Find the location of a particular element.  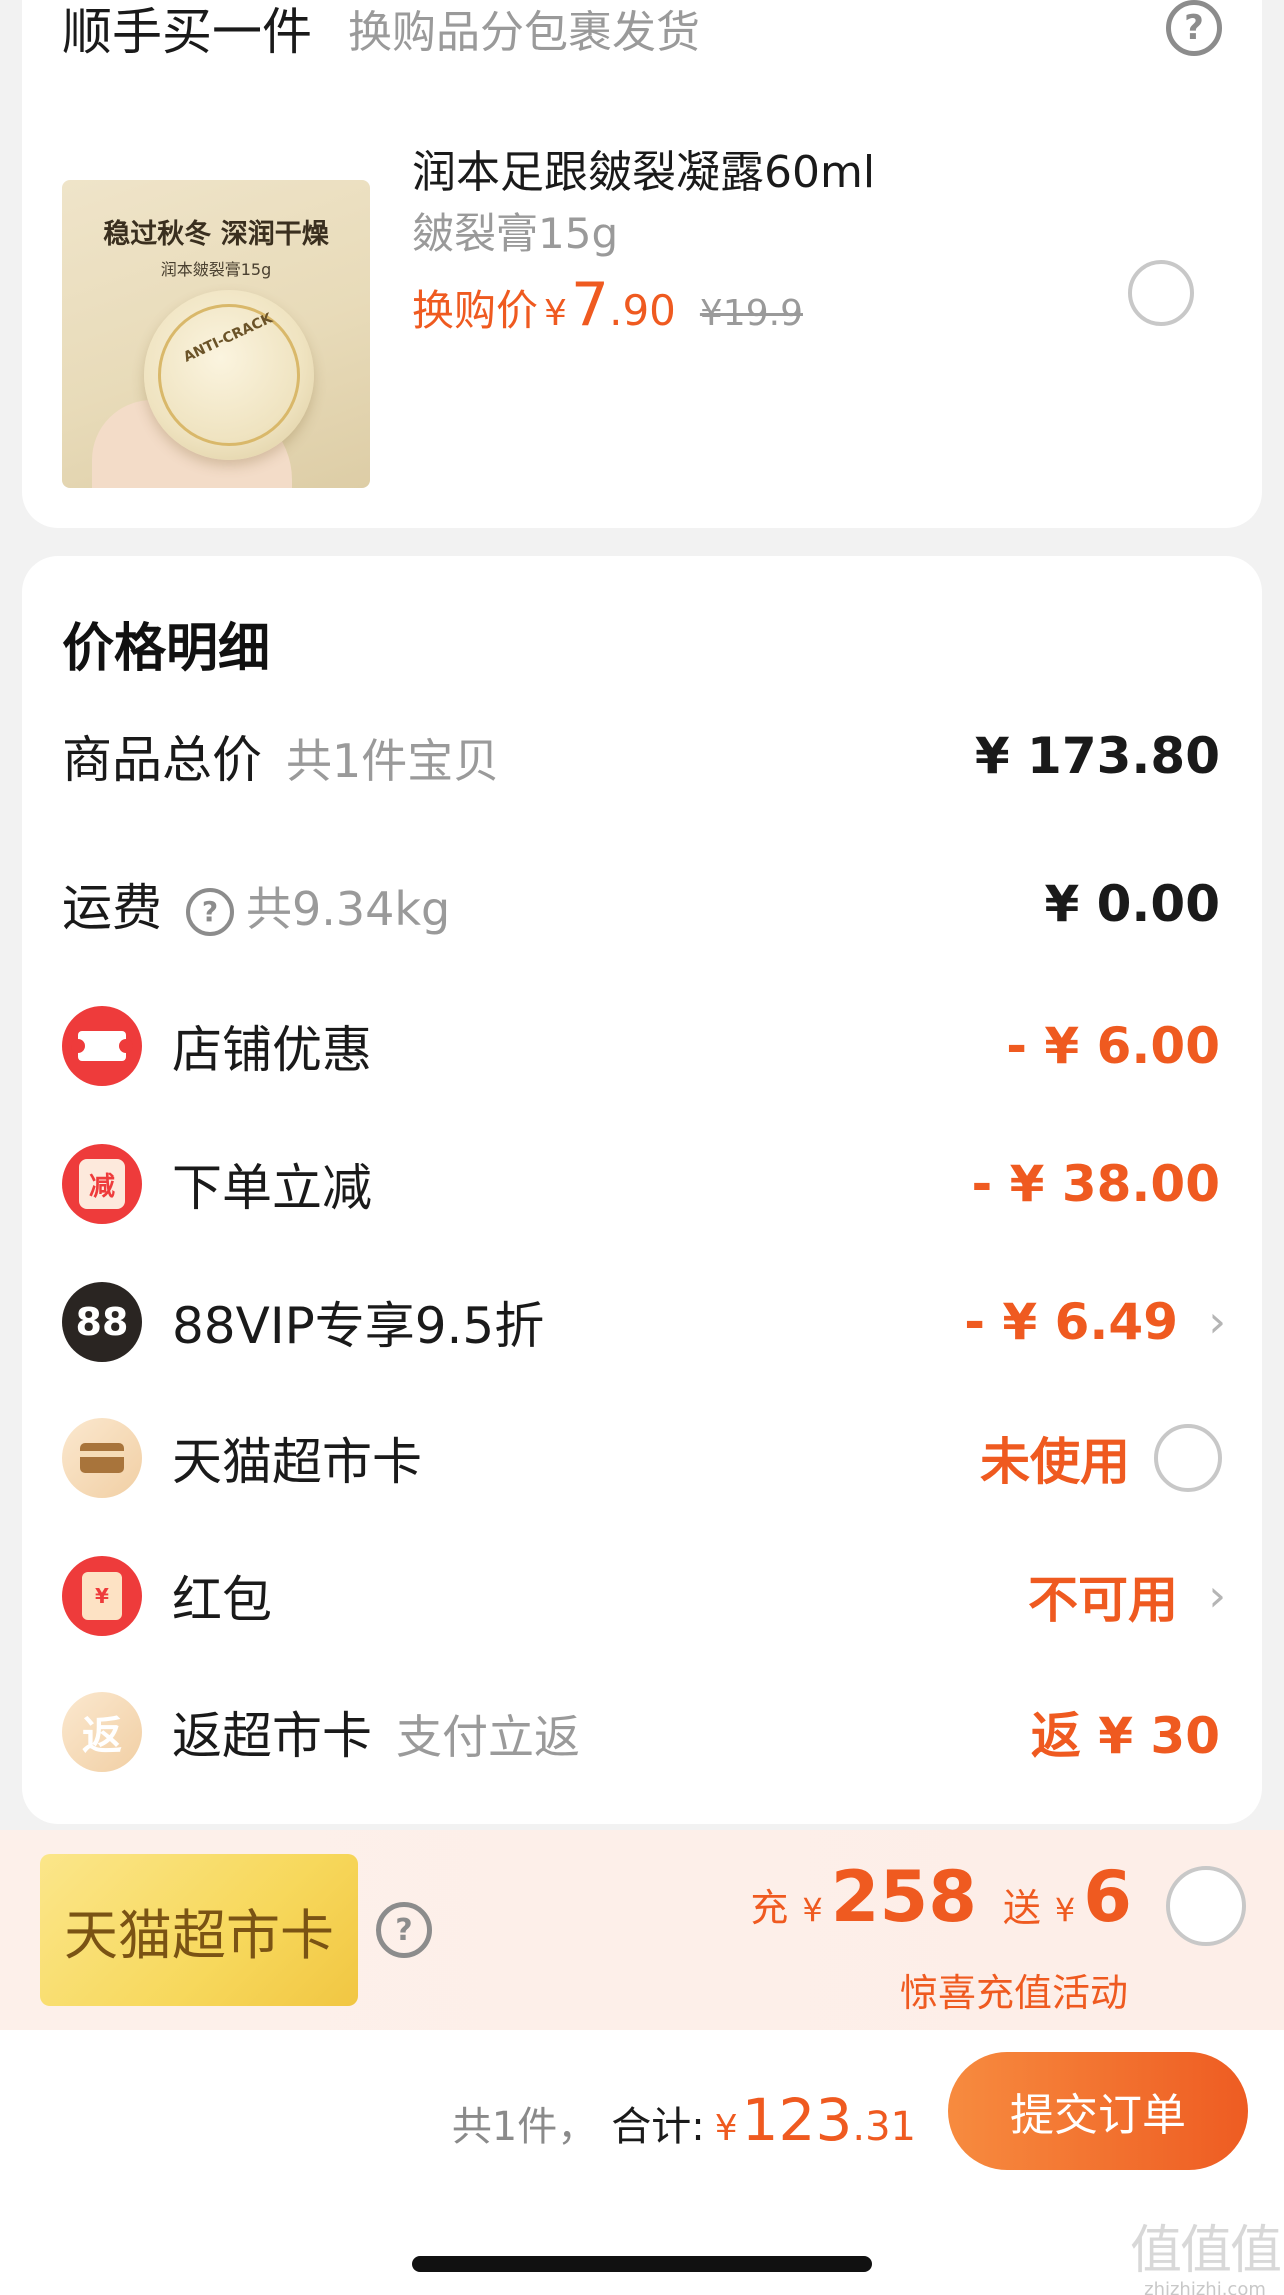

submit-order-button: 提交订单 is located at coordinates (1098, 2111).